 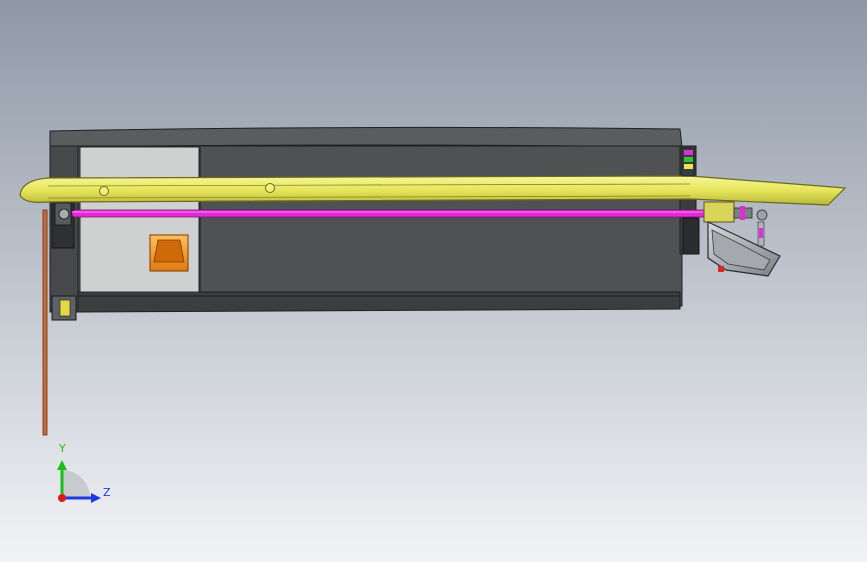 I want to click on orange-cup, so click(x=169, y=253).